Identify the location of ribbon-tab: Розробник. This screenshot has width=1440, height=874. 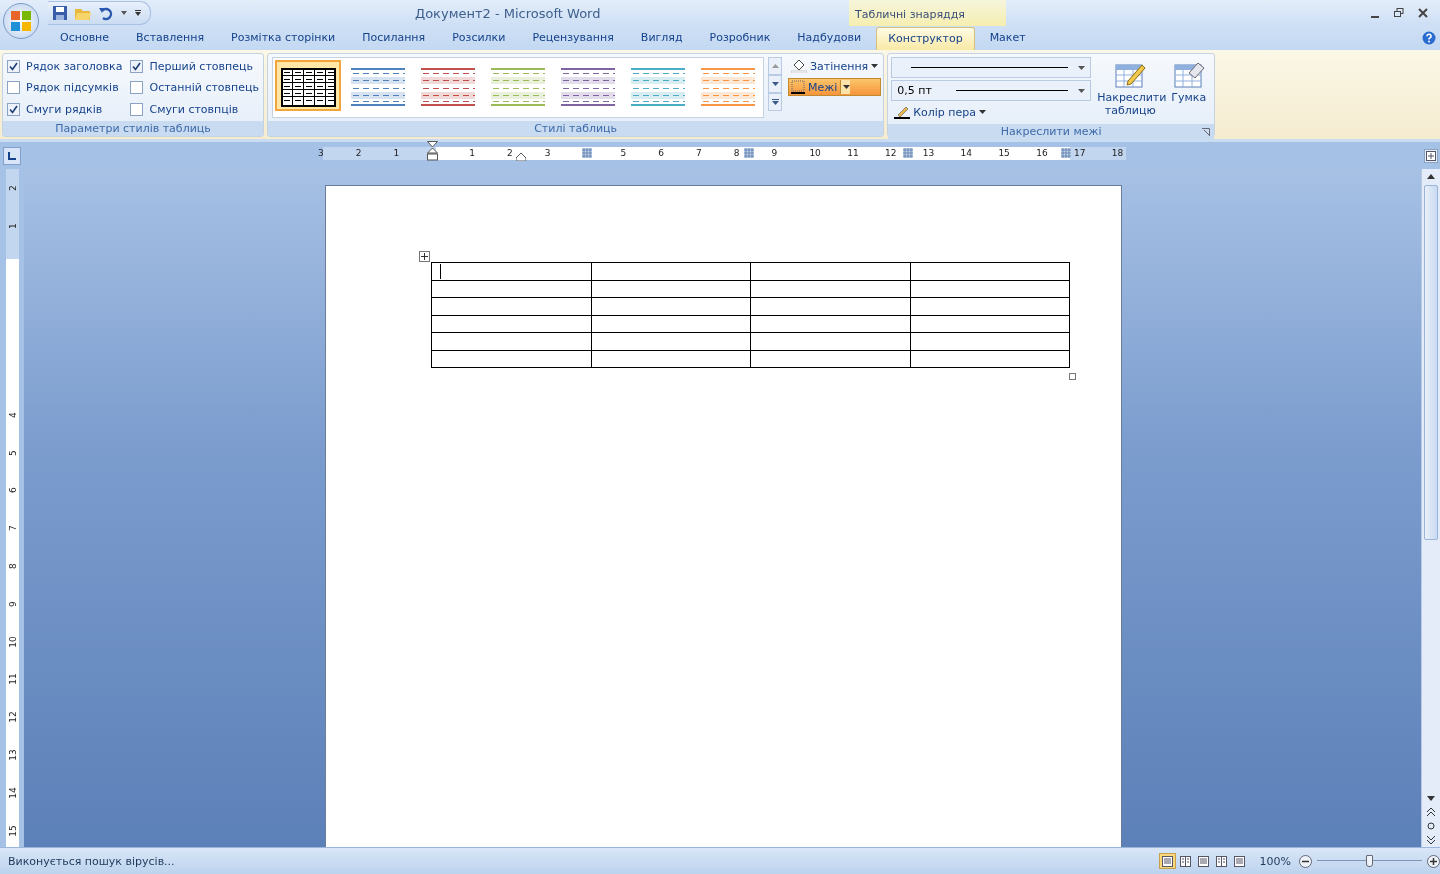
(740, 38).